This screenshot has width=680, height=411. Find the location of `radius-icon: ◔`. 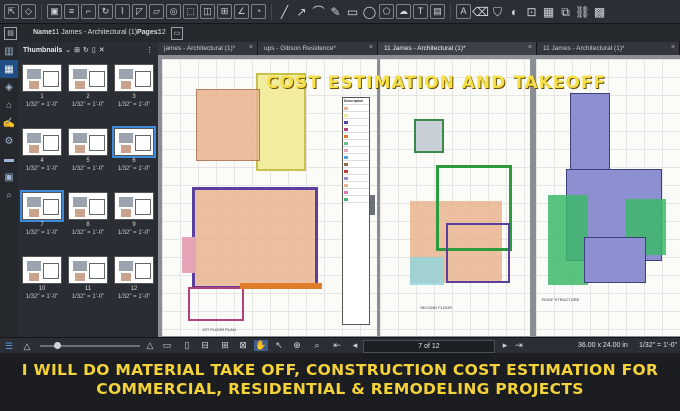

radius-icon: ◔ is located at coordinates (258, 11).